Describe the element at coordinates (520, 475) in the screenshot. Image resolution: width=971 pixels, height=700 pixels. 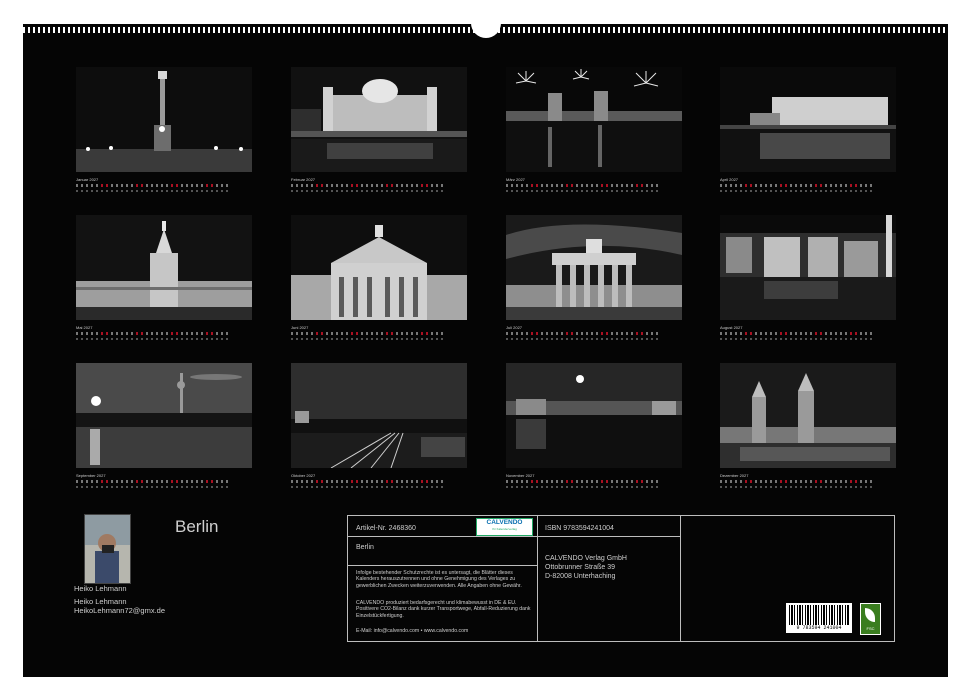
I see `month-label: November 2027` at that location.